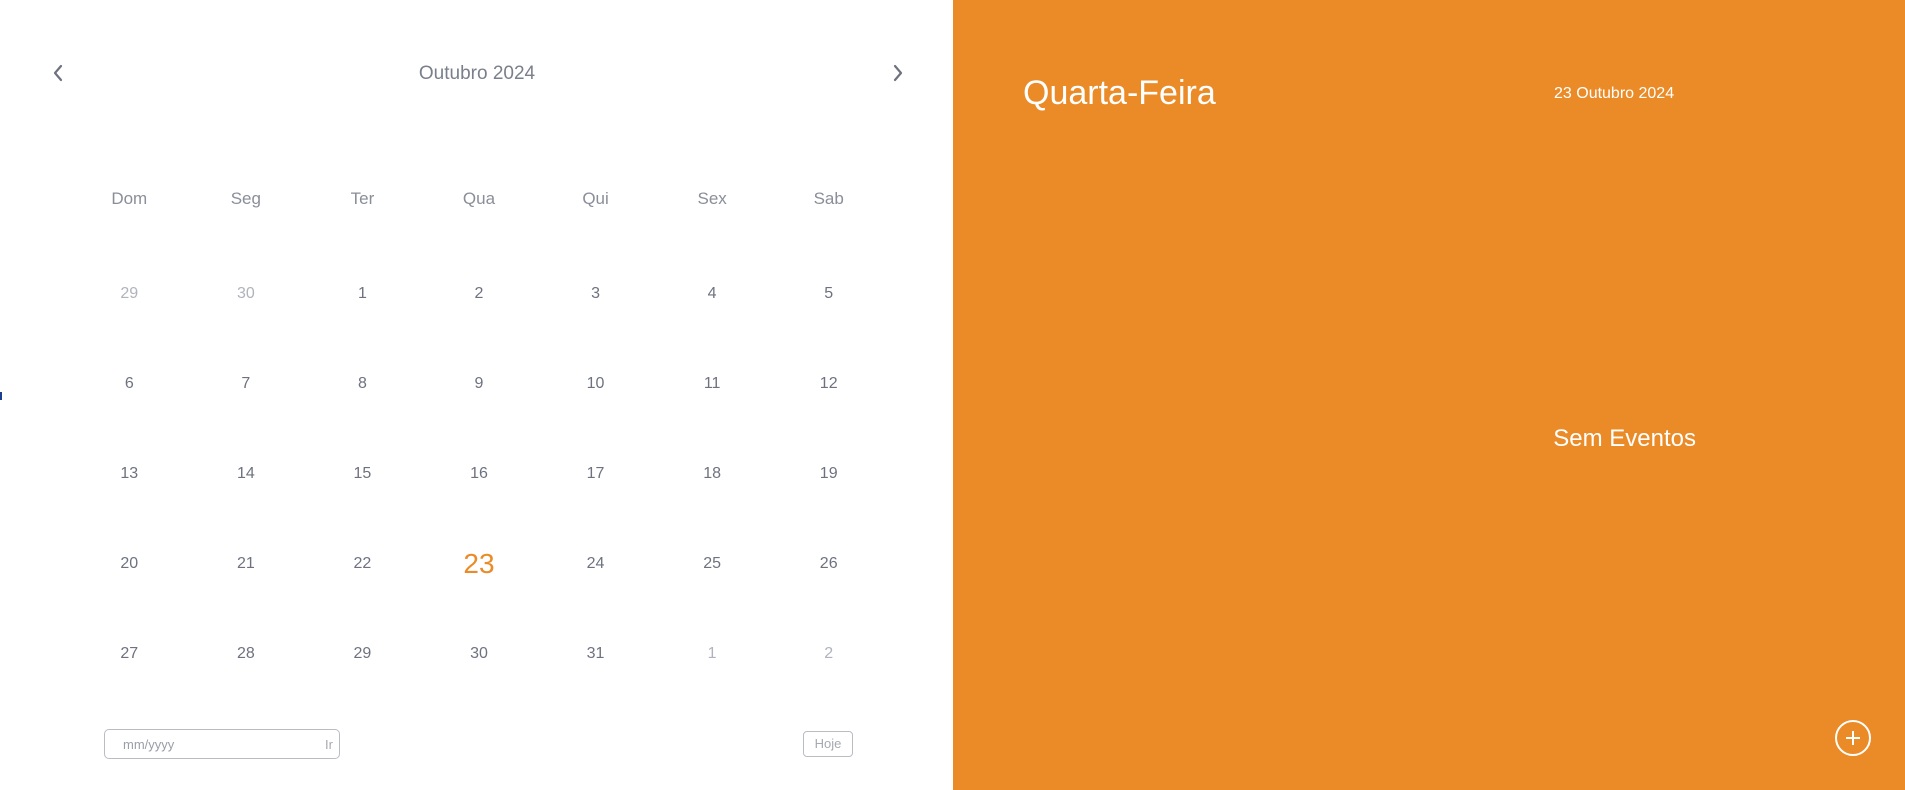  What do you see at coordinates (477, 73) in the screenshot?
I see `month-title: Outubro 2024` at bounding box center [477, 73].